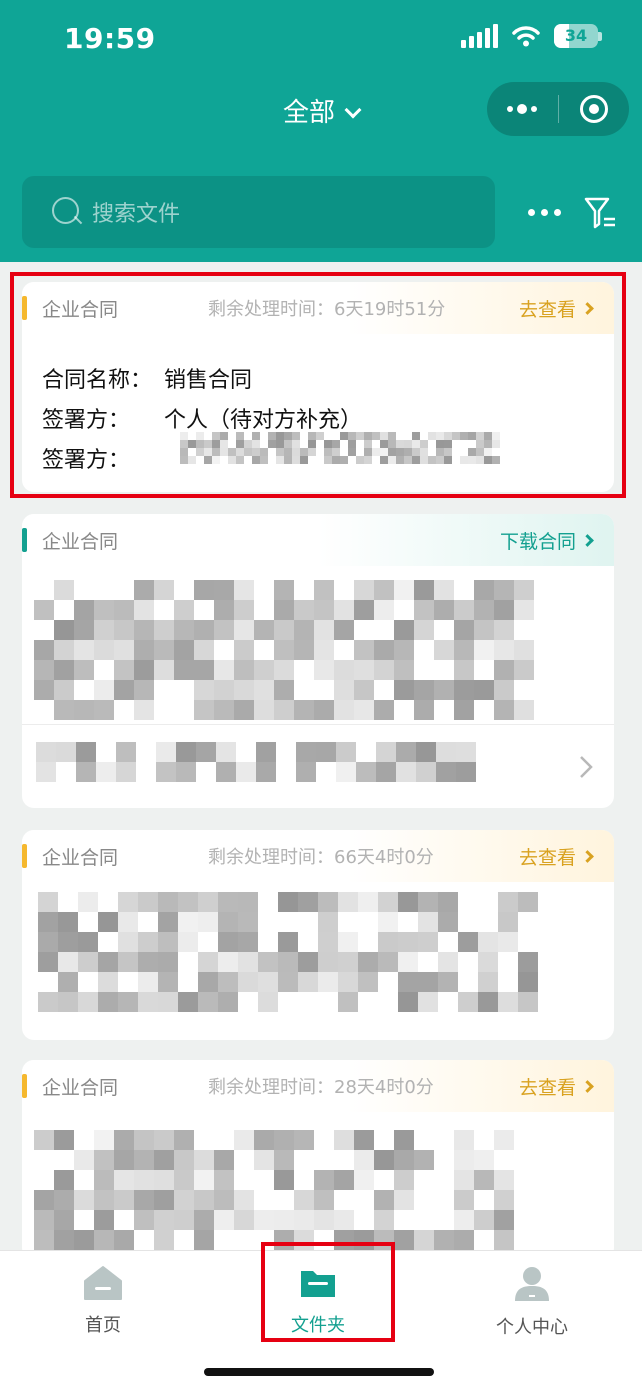  Describe the element at coordinates (103, 1325) in the screenshot. I see `tab-label: 首页` at that location.